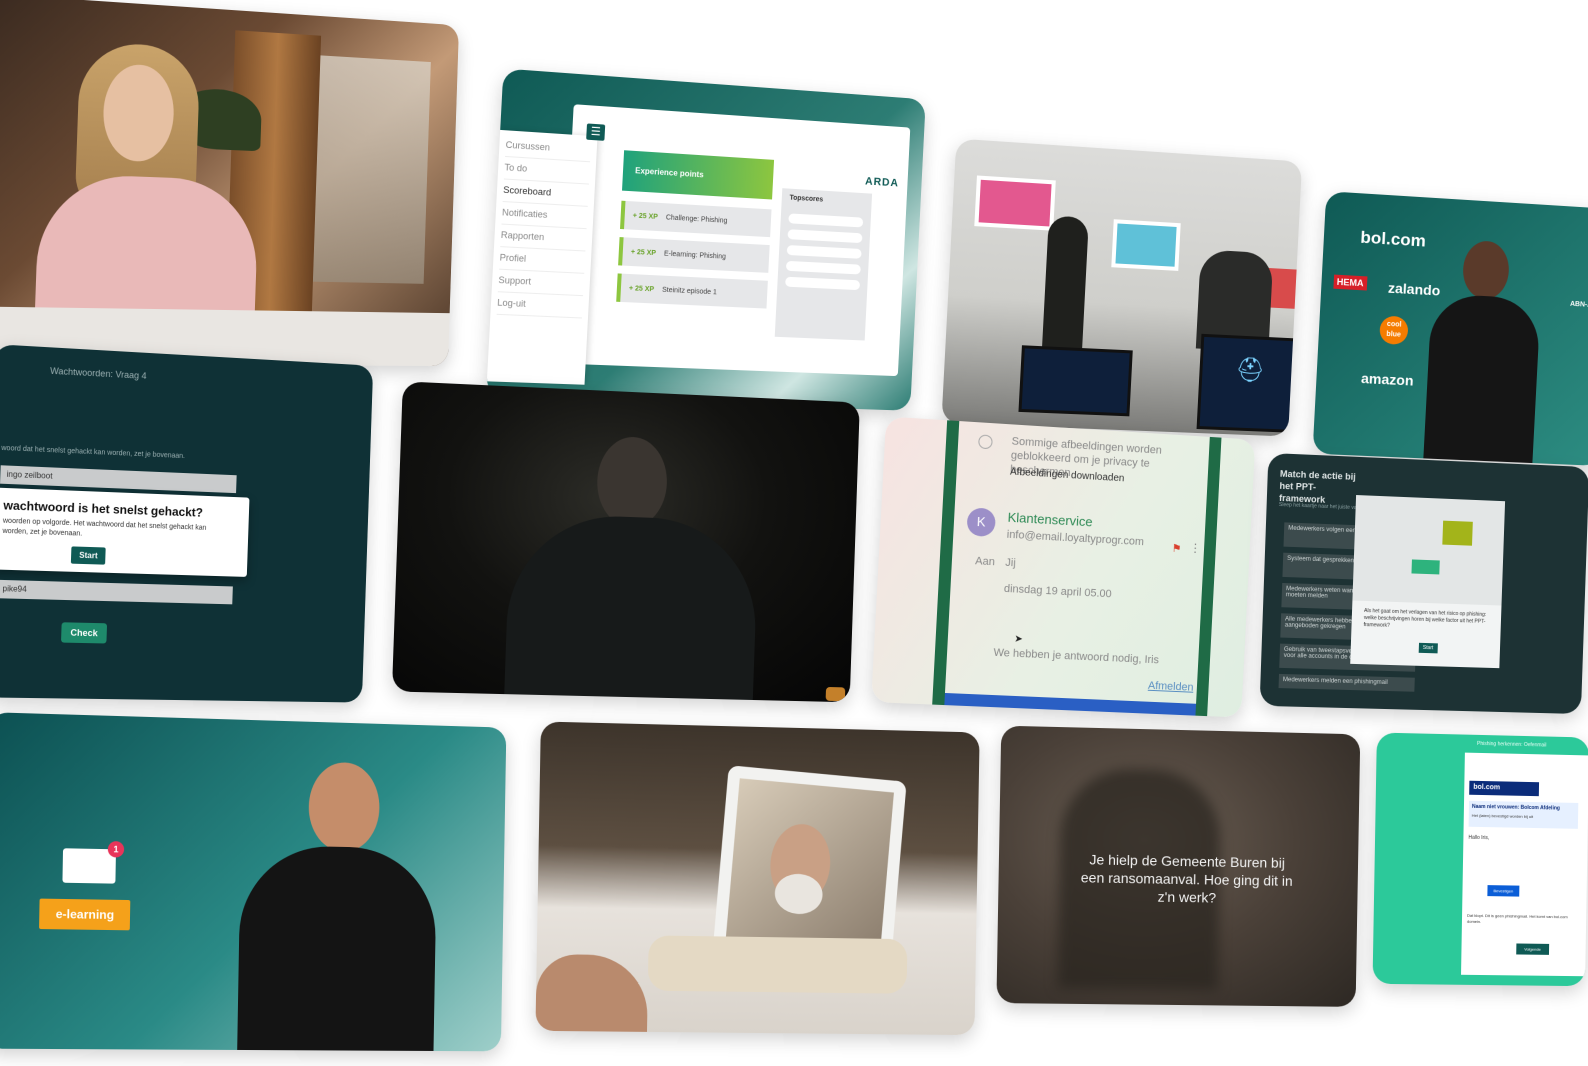  Describe the element at coordinates (1503, 891) in the screenshot. I see `confirm-button: Bevestigen` at that location.